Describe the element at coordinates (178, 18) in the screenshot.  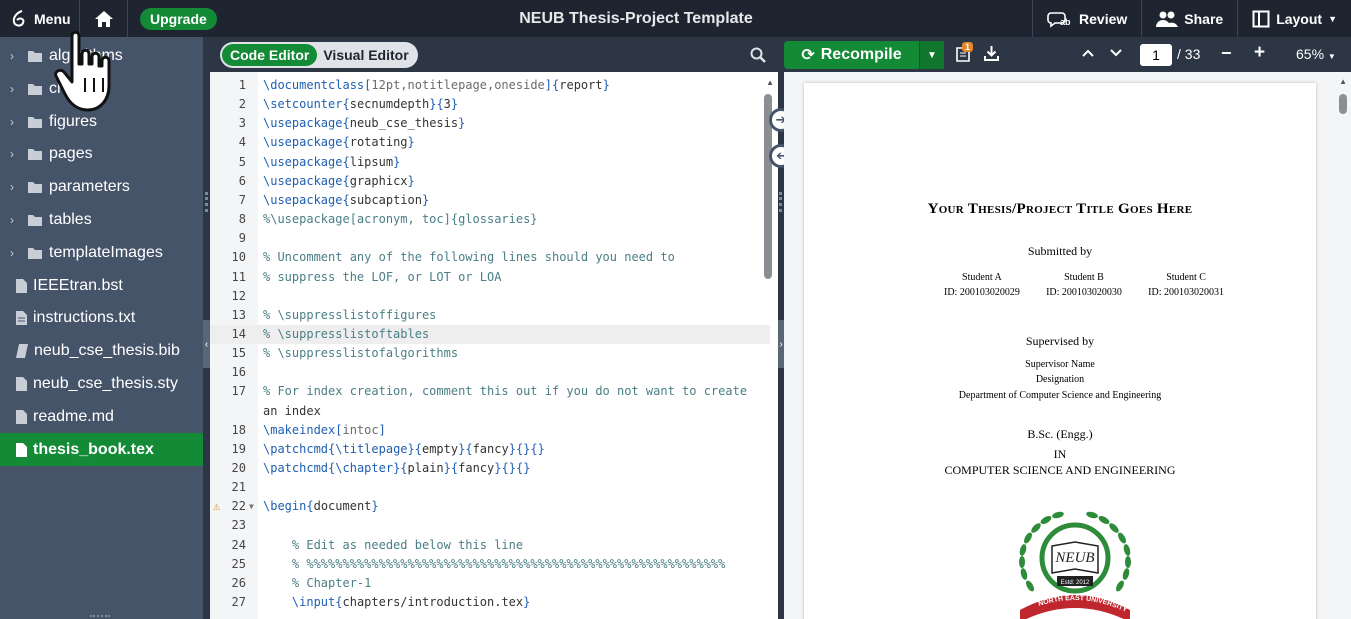
I see `upgrade-button: Upgrade` at that location.